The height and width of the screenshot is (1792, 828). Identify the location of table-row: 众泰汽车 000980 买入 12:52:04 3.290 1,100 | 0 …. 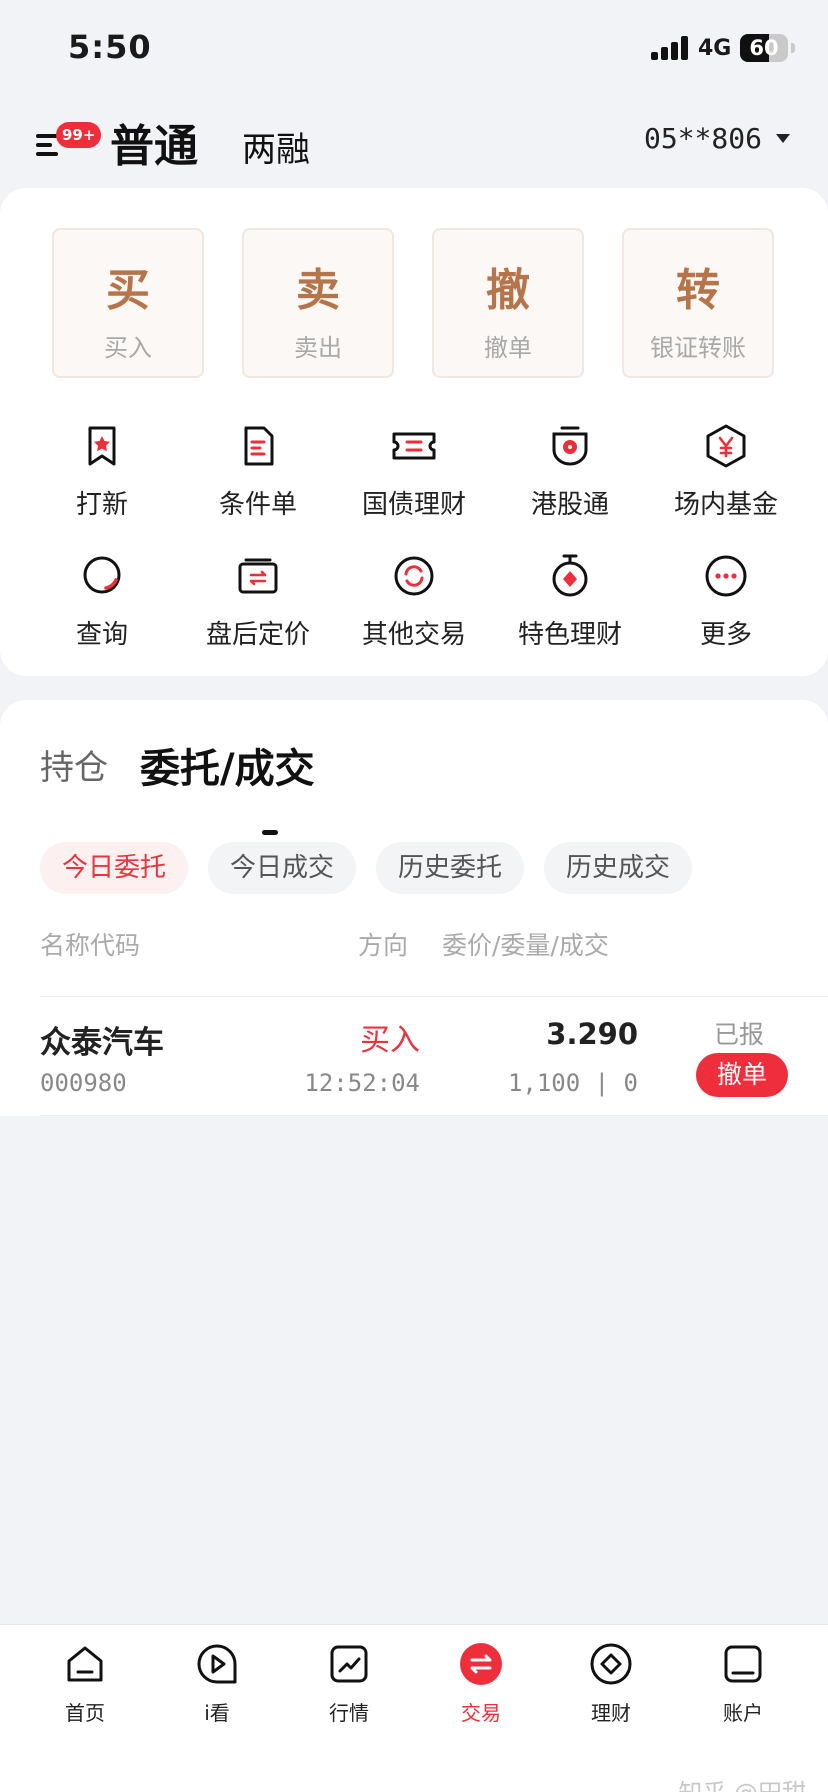
(414, 1056).